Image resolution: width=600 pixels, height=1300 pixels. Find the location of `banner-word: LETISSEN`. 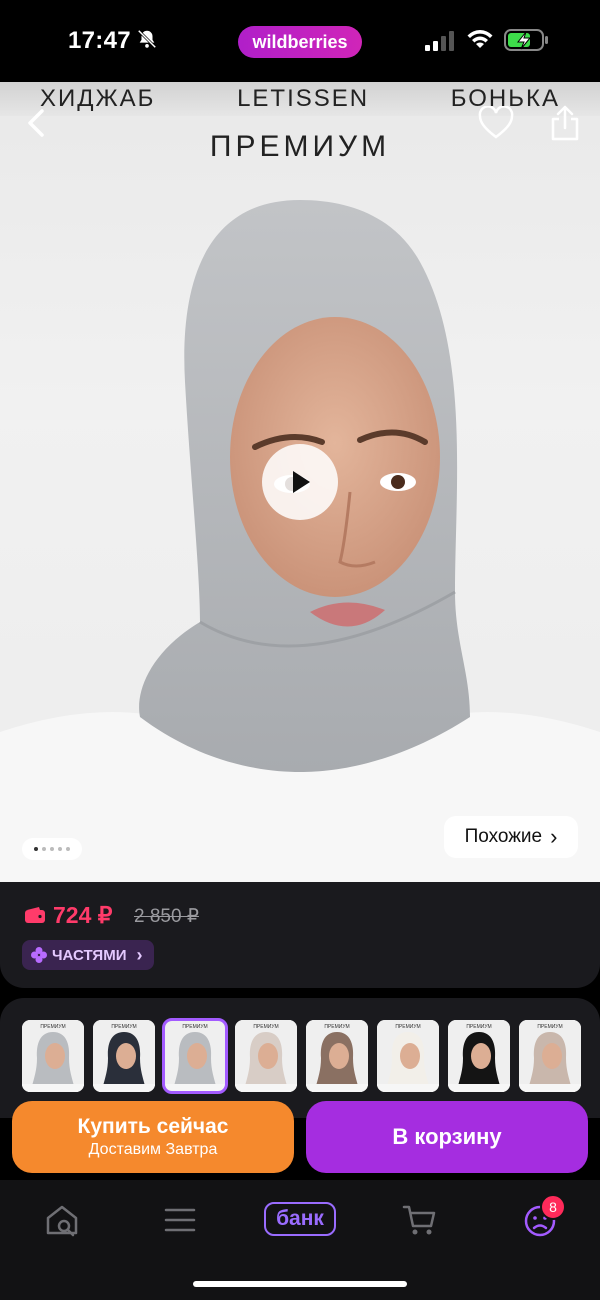

banner-word: LETISSEN is located at coordinates (303, 98).